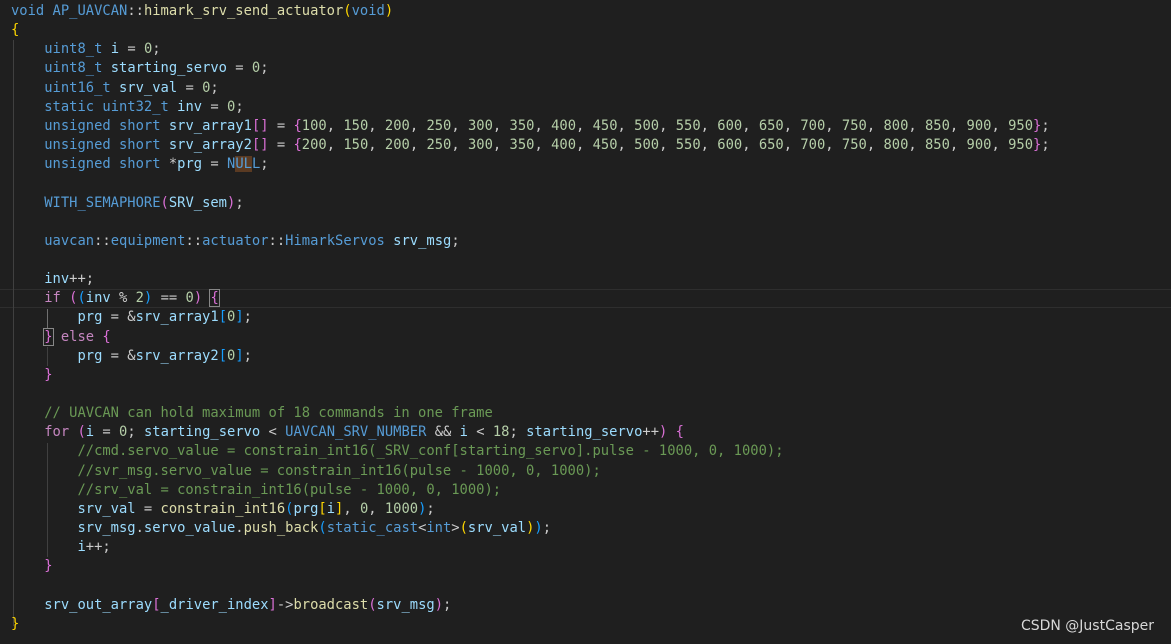  Describe the element at coordinates (439, 145) in the screenshot. I see `code-token-number: 250` at that location.